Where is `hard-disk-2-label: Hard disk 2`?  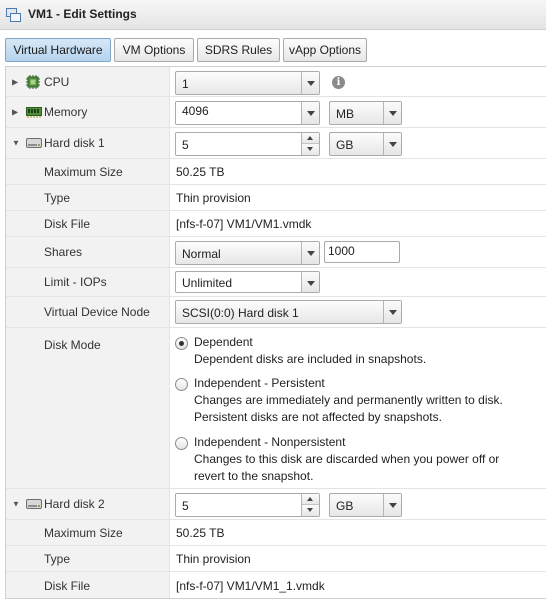 hard-disk-2-label: Hard disk 2 is located at coordinates (74, 504).